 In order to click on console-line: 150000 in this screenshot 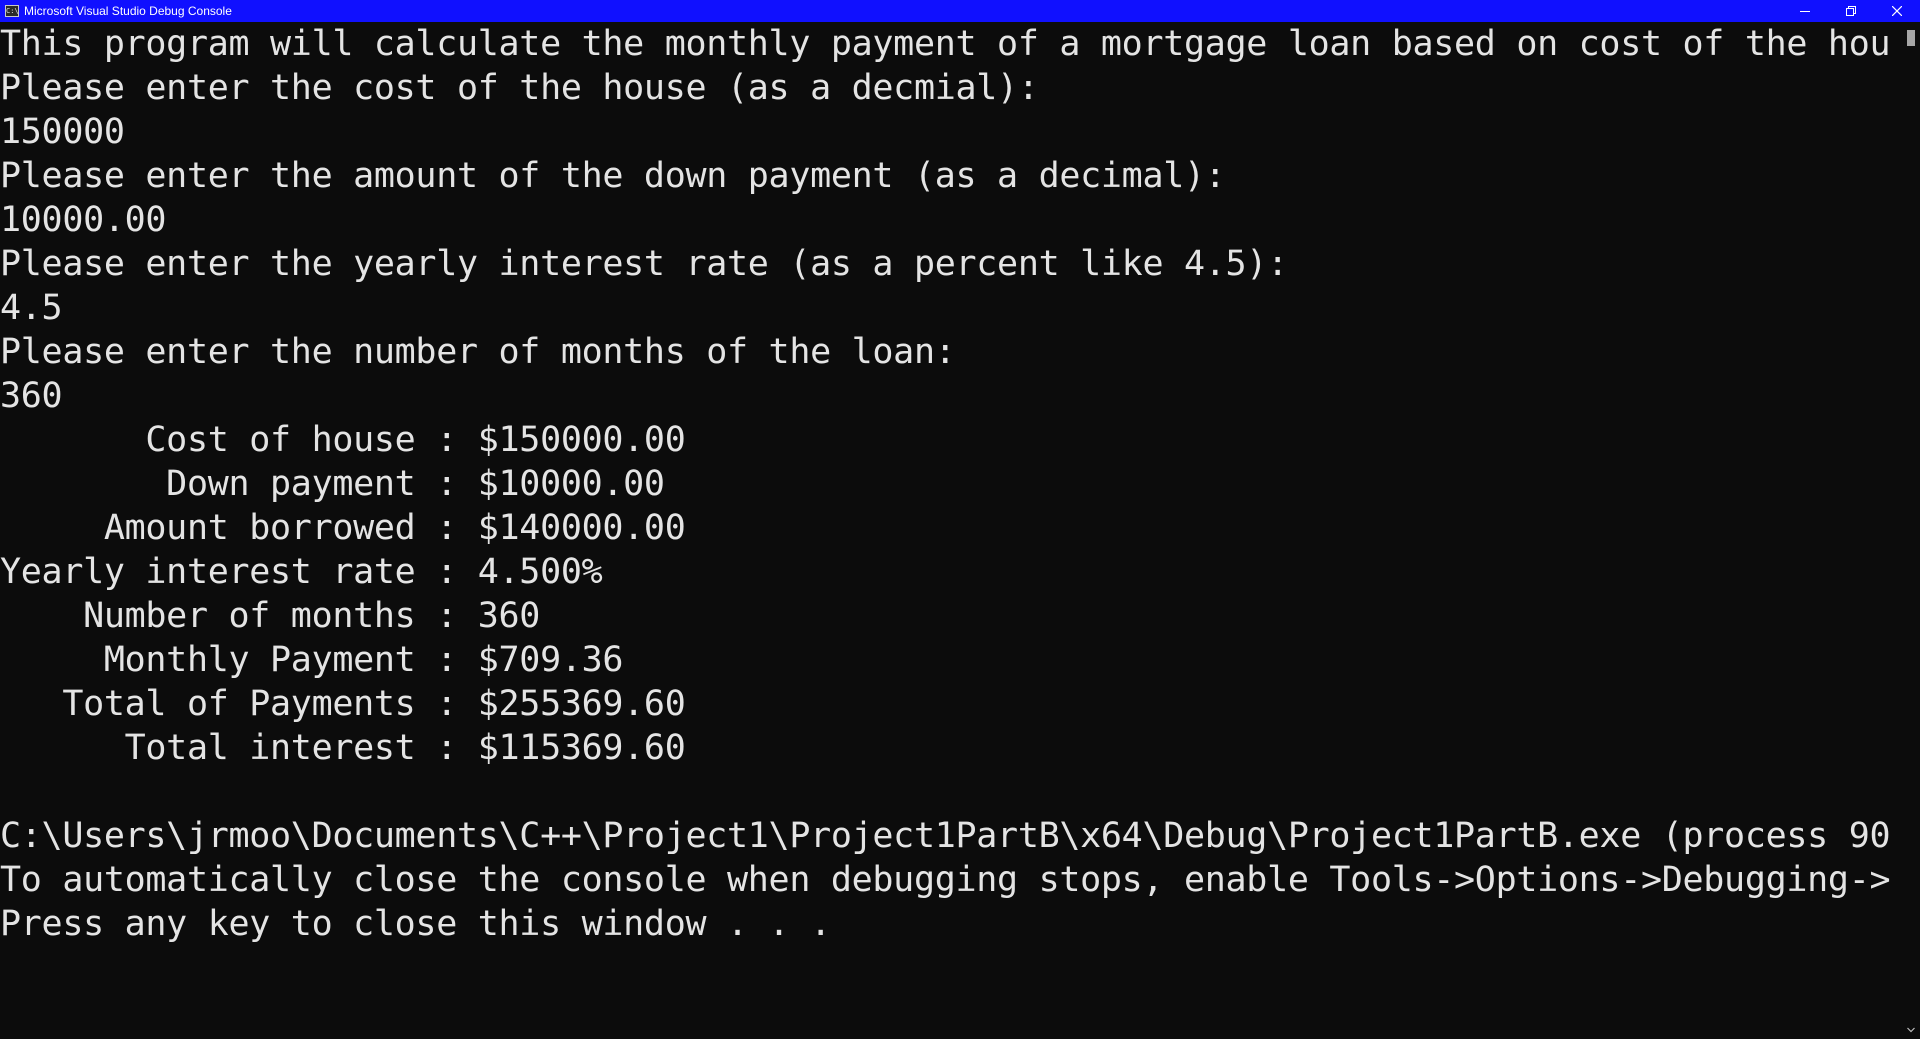, I will do `click(62, 132)`.